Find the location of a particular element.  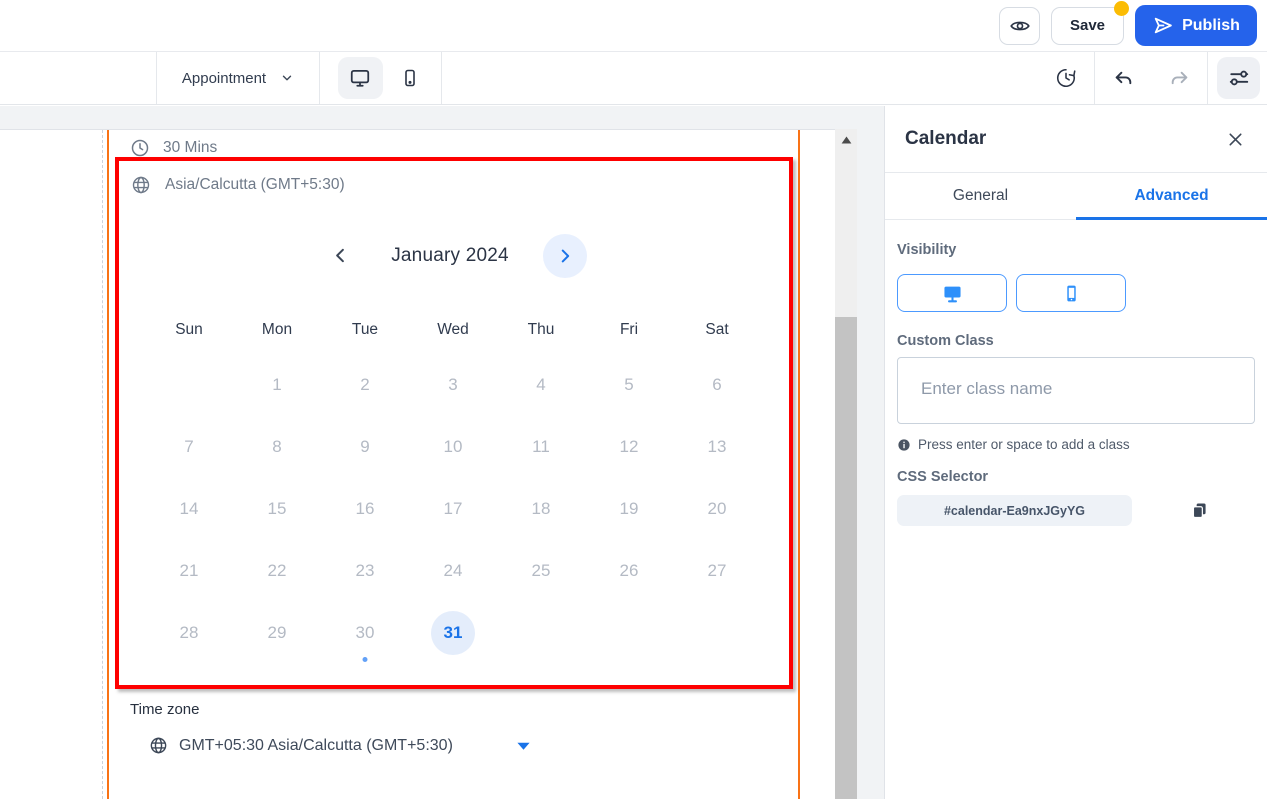

appointment-duration-row: 30 Mins is located at coordinates (173, 148).